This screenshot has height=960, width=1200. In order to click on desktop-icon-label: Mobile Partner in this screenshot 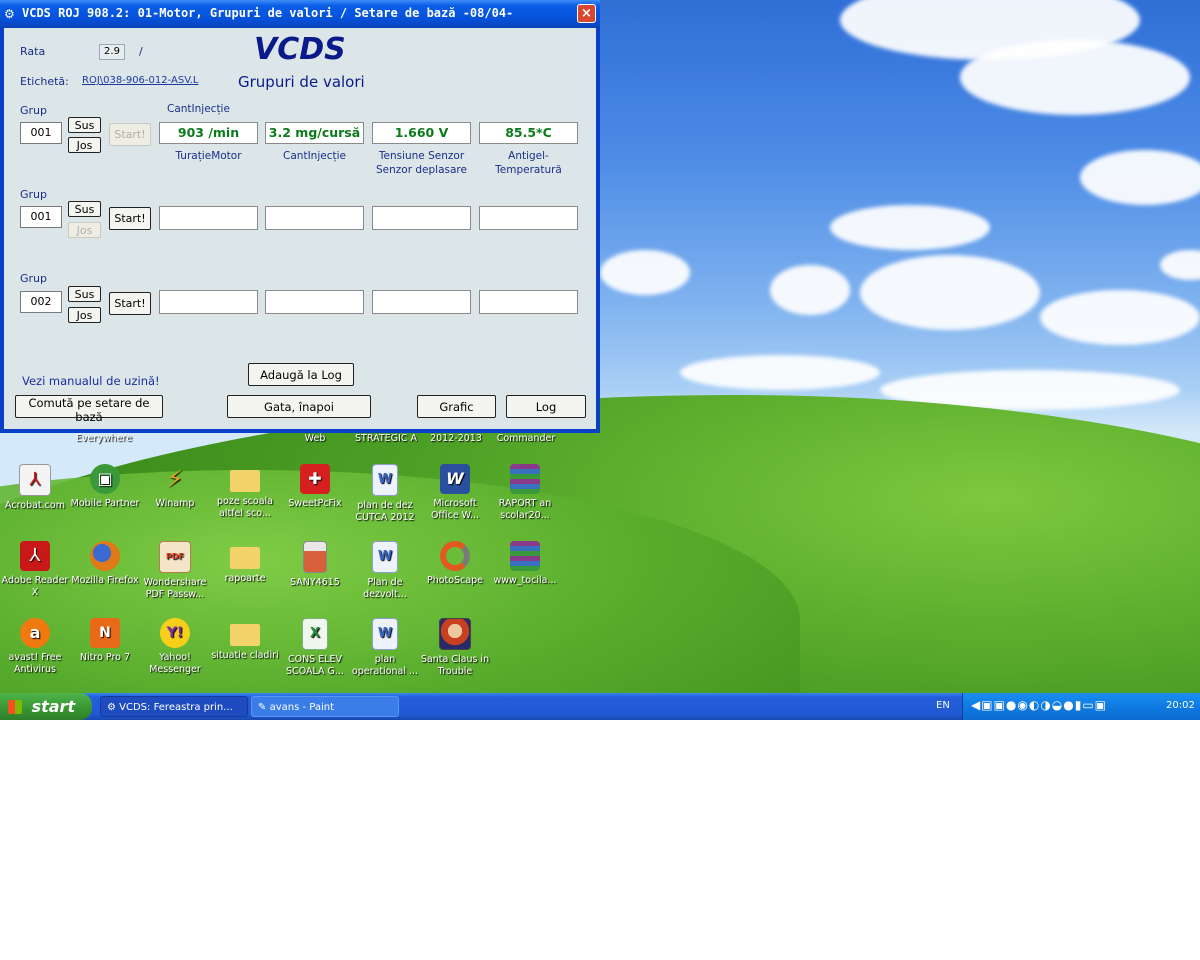, I will do `click(105, 503)`.